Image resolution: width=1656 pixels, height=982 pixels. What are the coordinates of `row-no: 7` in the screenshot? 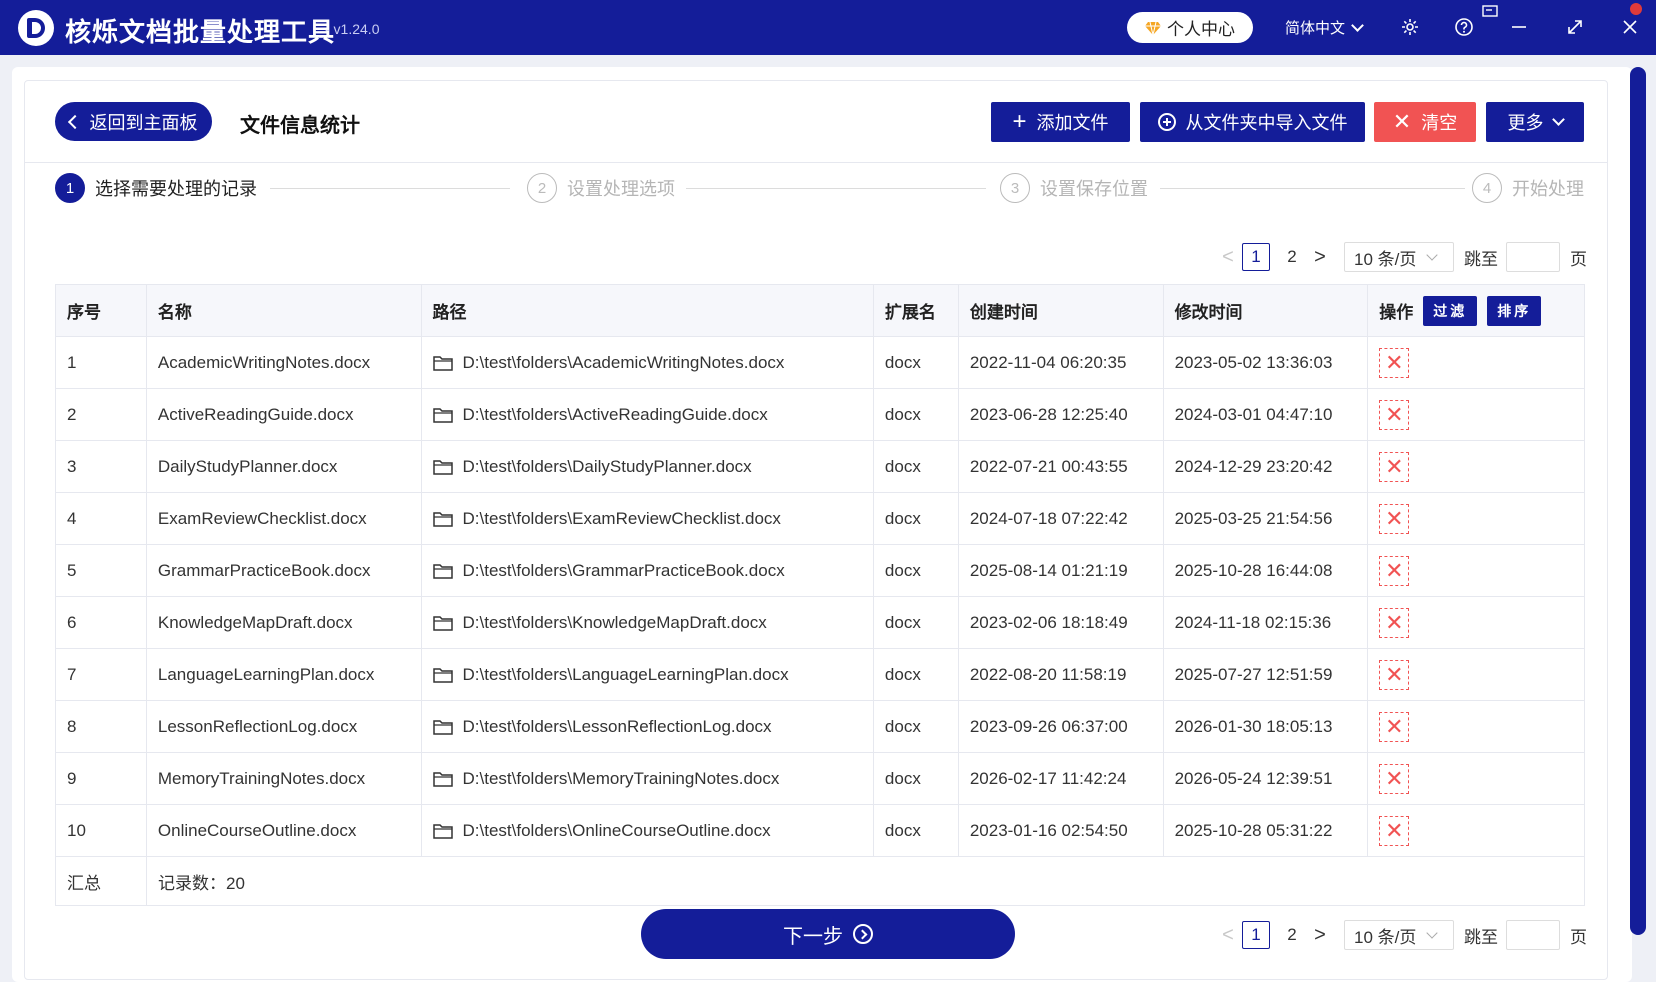 It's located at (101, 674).